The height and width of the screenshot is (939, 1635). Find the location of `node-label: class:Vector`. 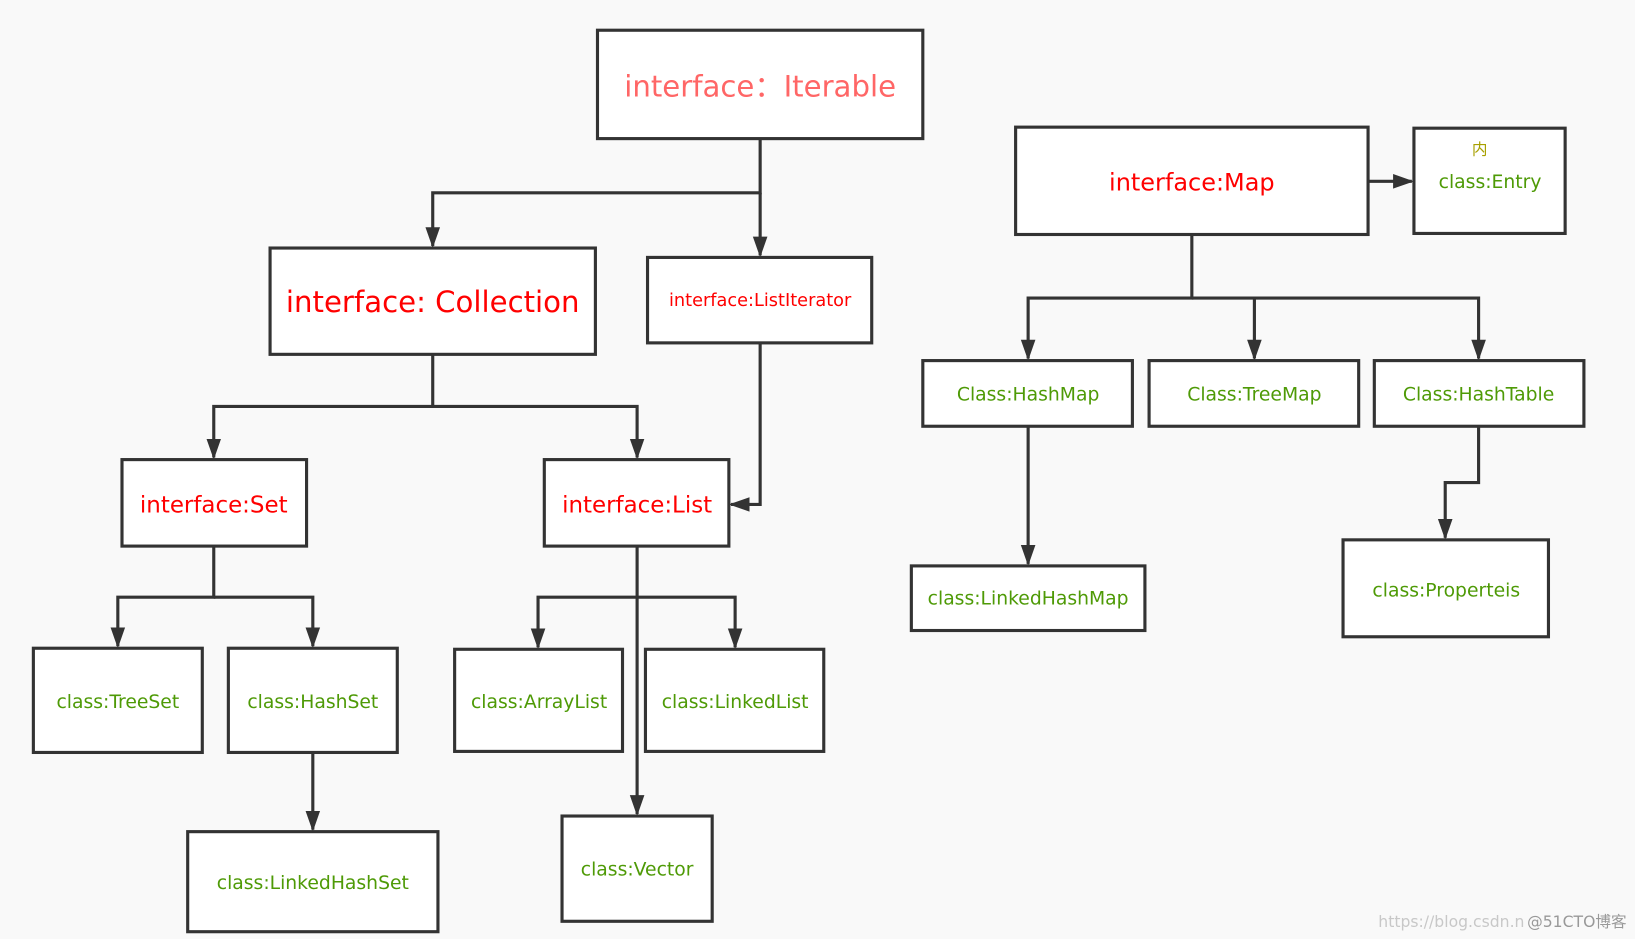

node-label: class:Vector is located at coordinates (637, 870).